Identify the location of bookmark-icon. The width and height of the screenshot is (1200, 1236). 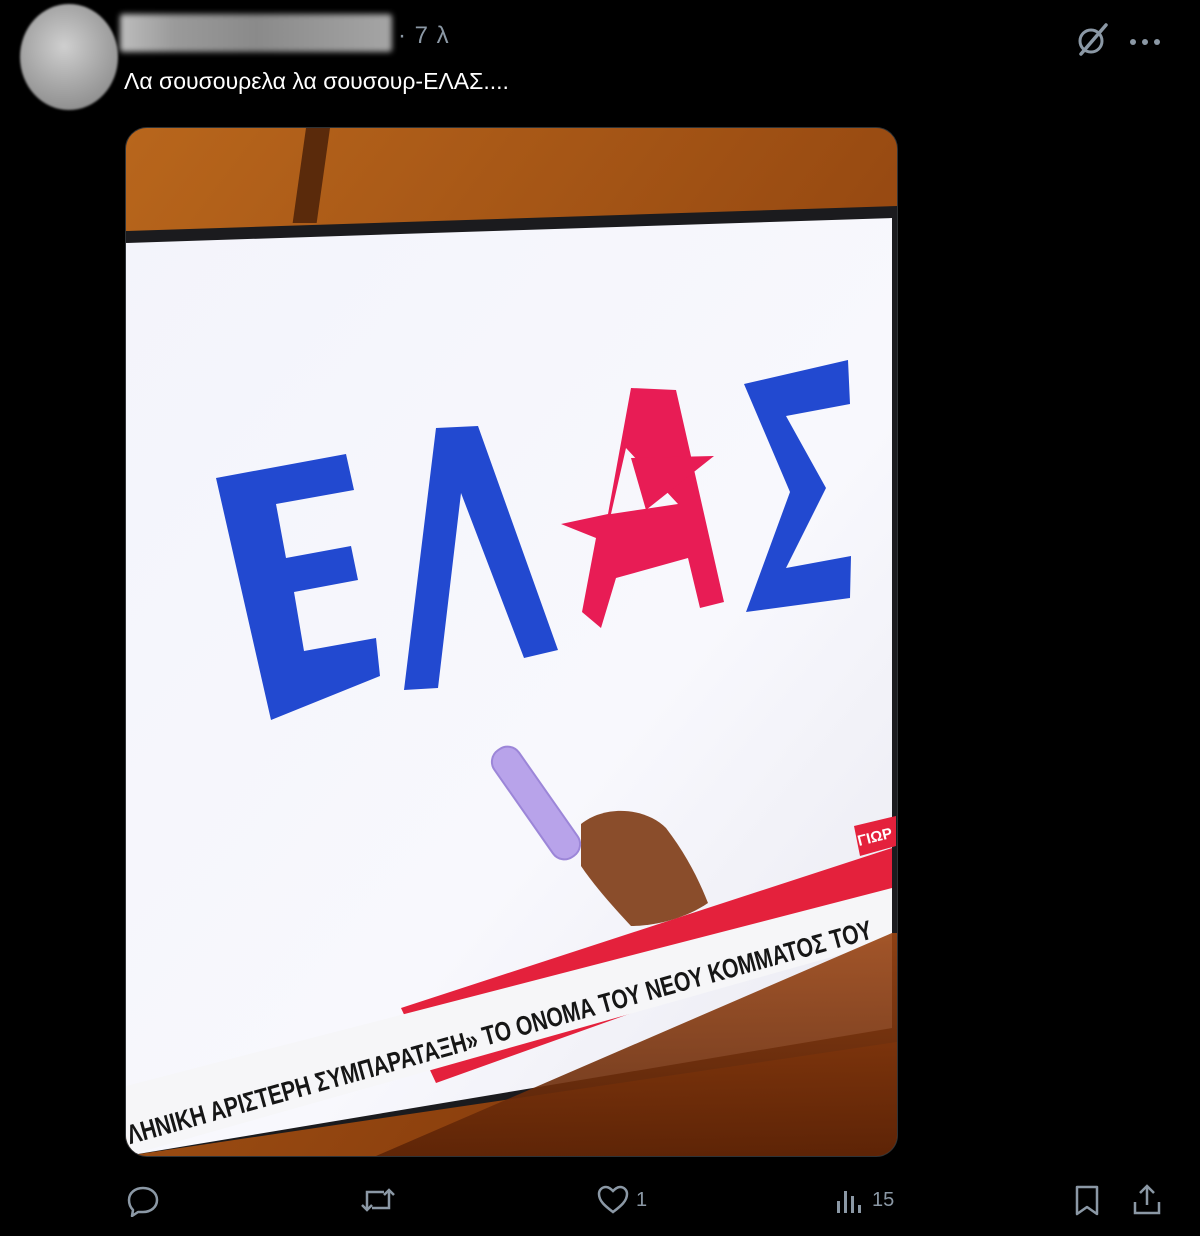
(1087, 1200).